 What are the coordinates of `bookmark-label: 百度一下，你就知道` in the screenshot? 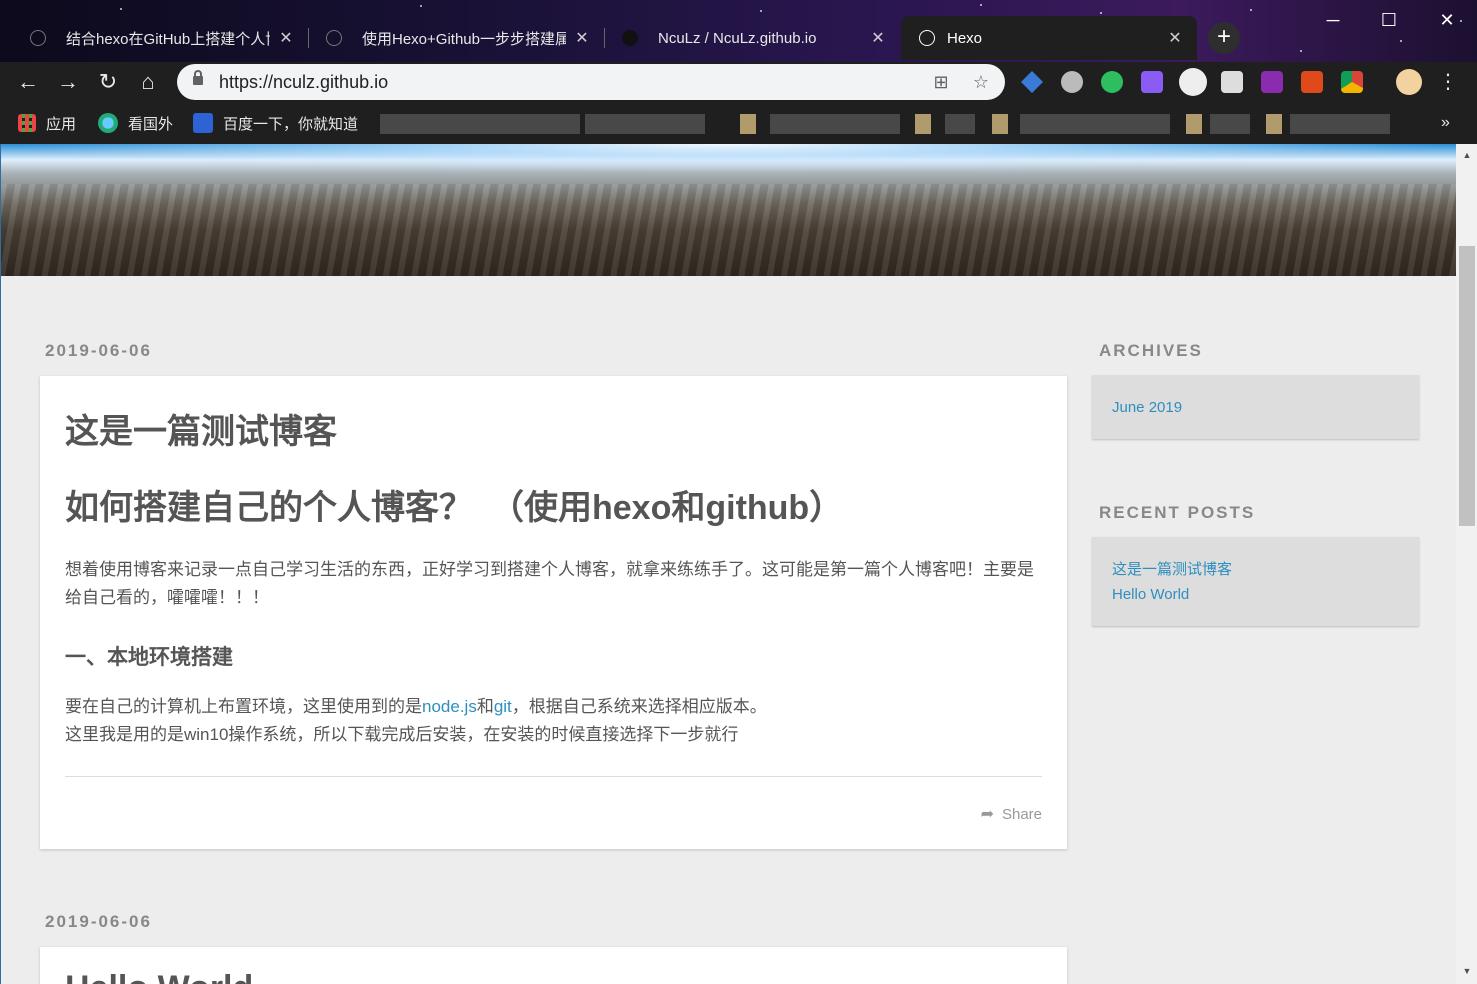 It's located at (291, 124).